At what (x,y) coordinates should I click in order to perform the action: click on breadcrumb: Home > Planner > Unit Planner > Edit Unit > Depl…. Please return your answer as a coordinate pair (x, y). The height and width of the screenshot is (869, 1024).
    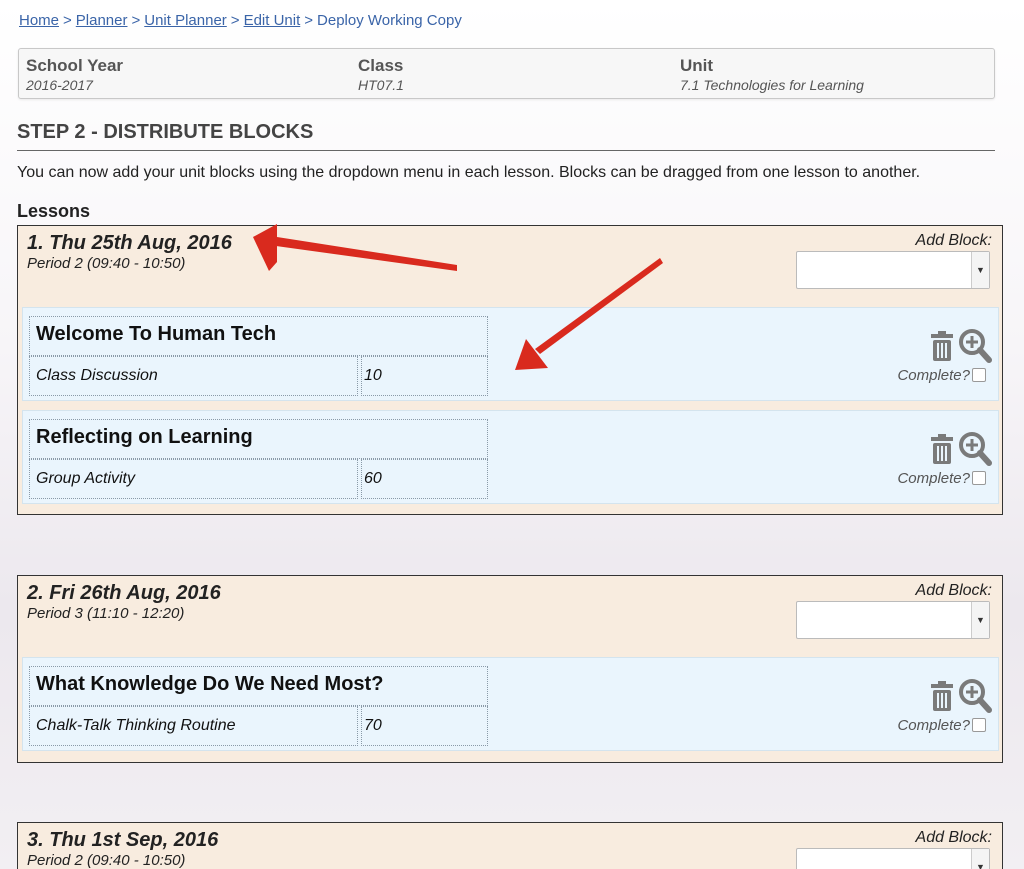
    Looking at the image, I should click on (240, 20).